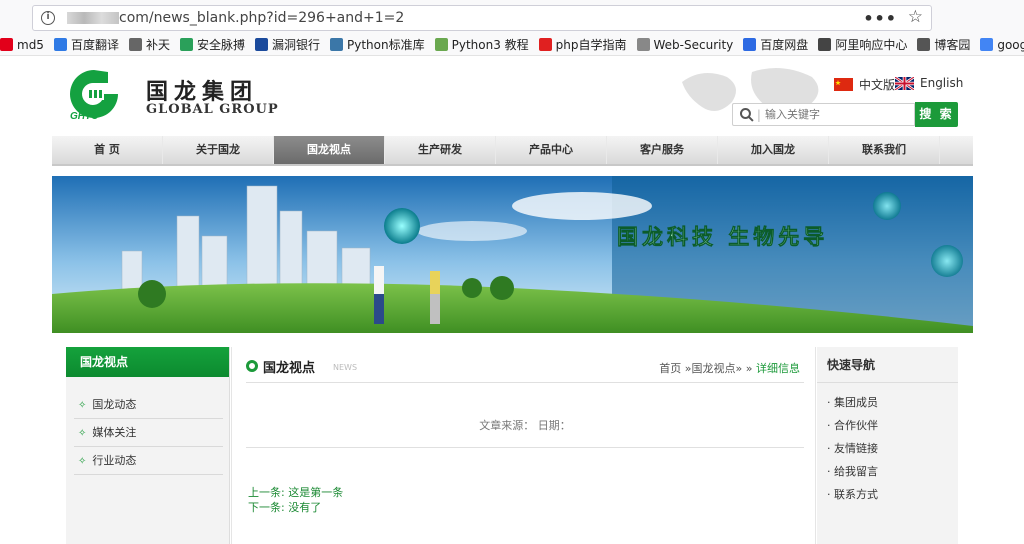 The height and width of the screenshot is (544, 1024). I want to click on site-search-box: |, so click(823, 114).